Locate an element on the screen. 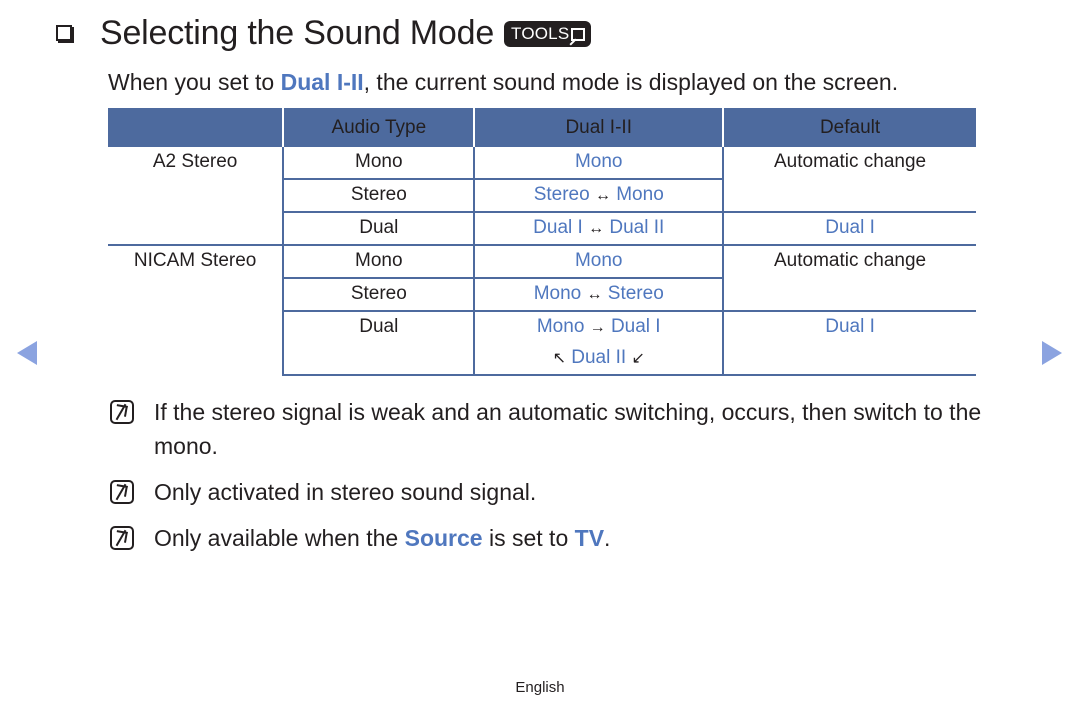  dual-value-a: Stereo is located at coordinates (561, 194).